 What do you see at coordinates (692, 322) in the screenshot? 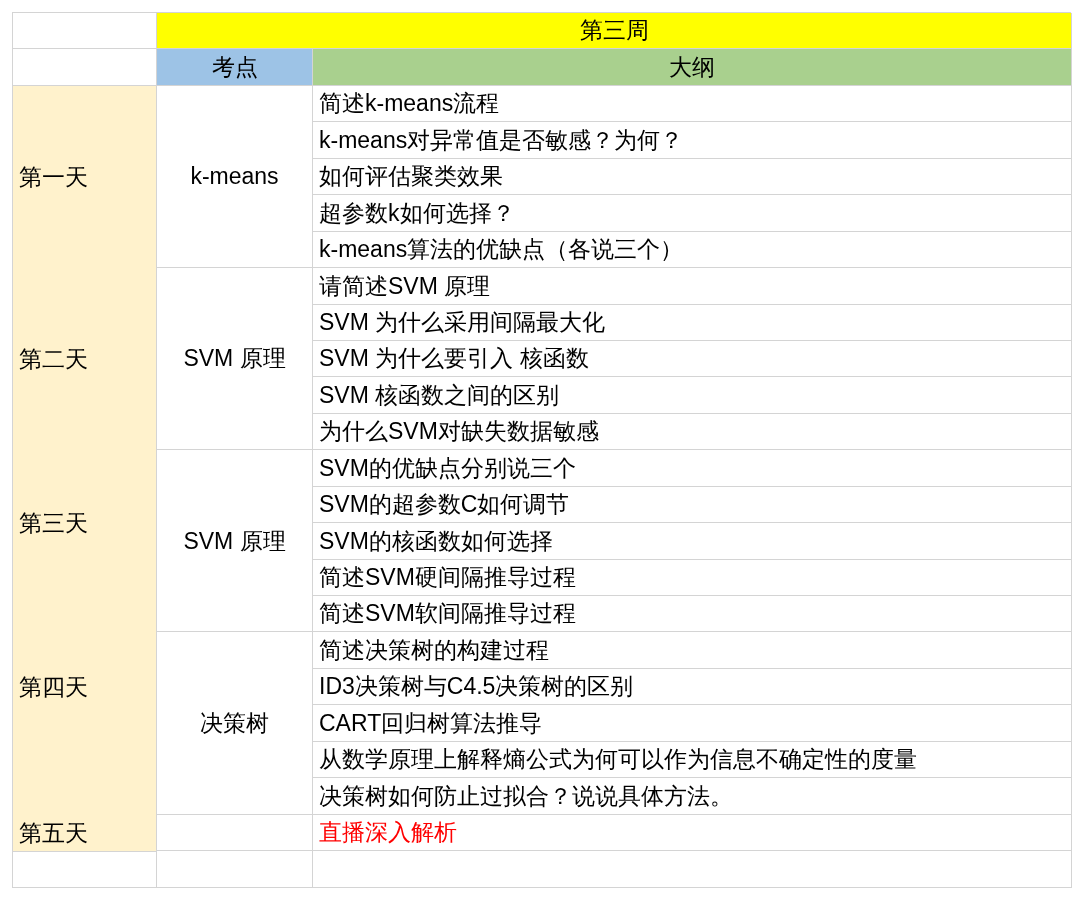
I see `outline-cell: SVM 为什么采用间隔最大化` at bounding box center [692, 322].